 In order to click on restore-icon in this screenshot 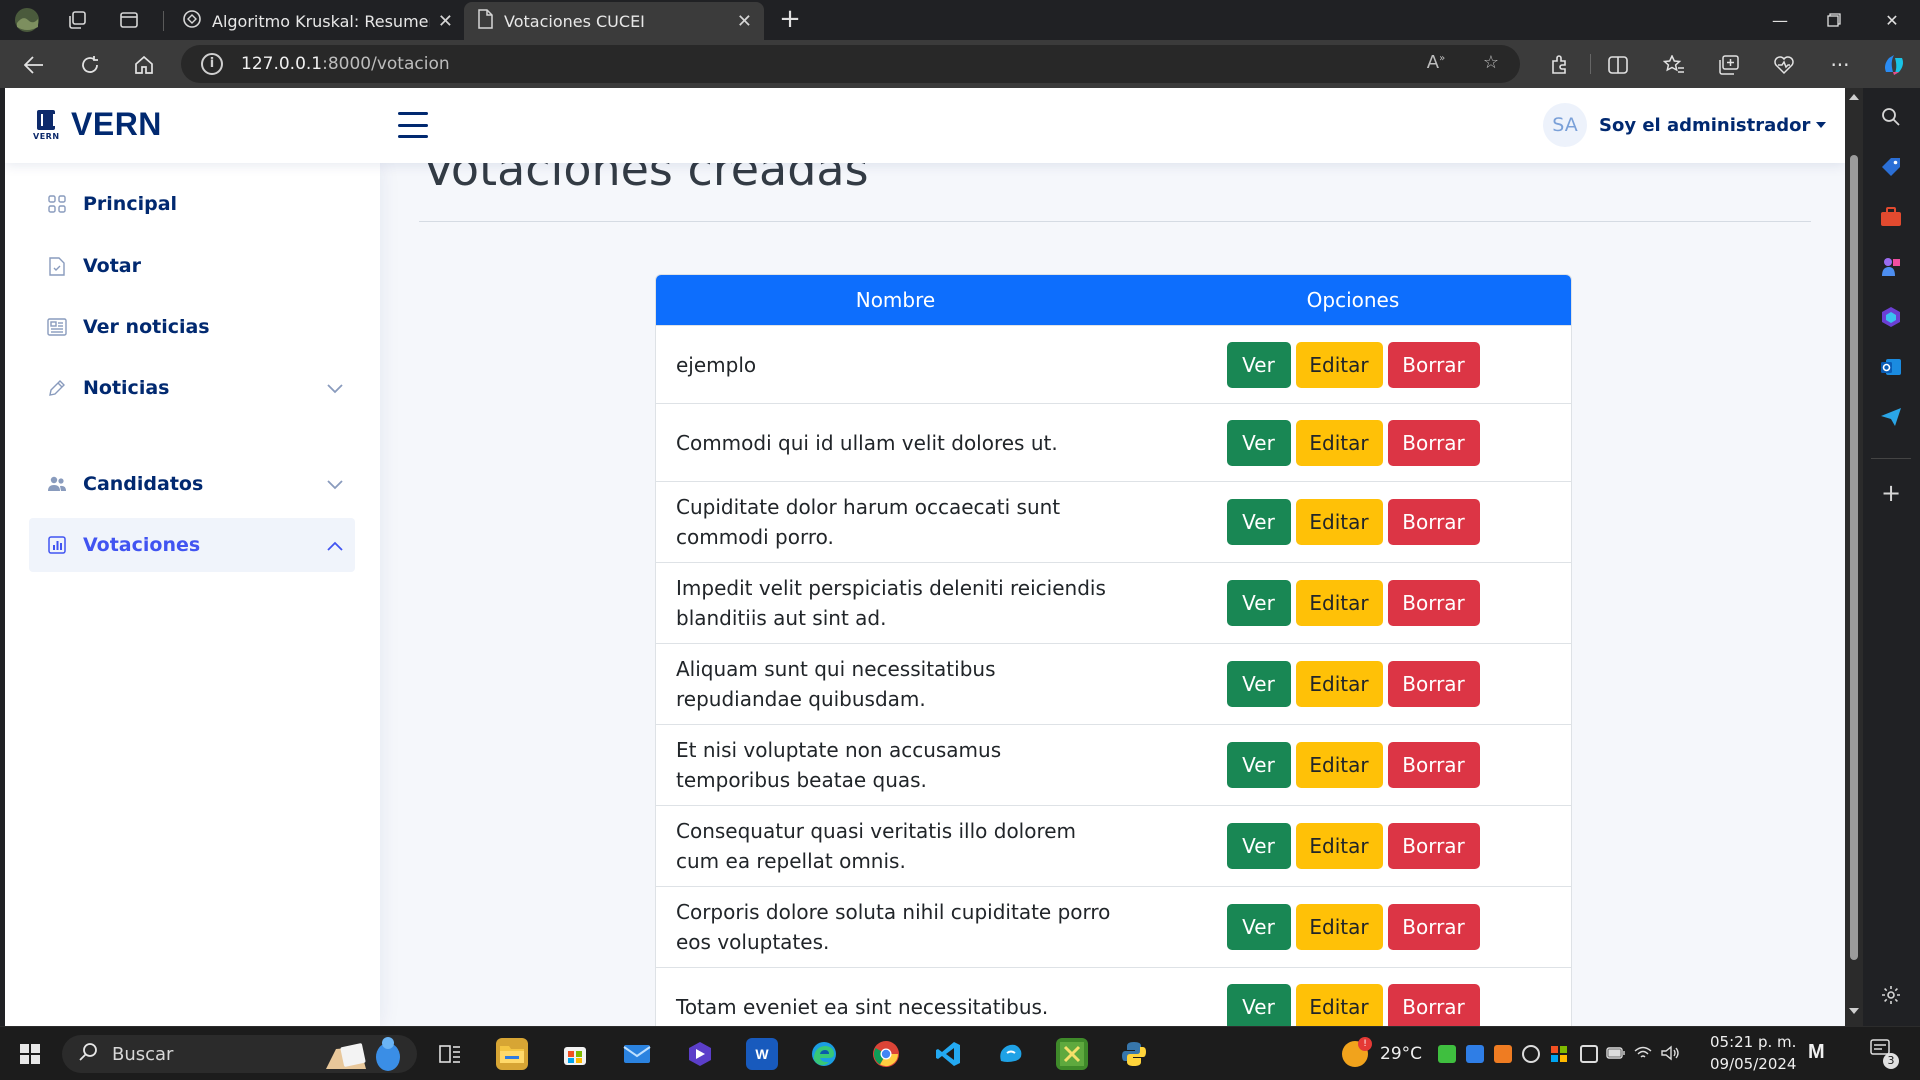, I will do `click(1834, 20)`.